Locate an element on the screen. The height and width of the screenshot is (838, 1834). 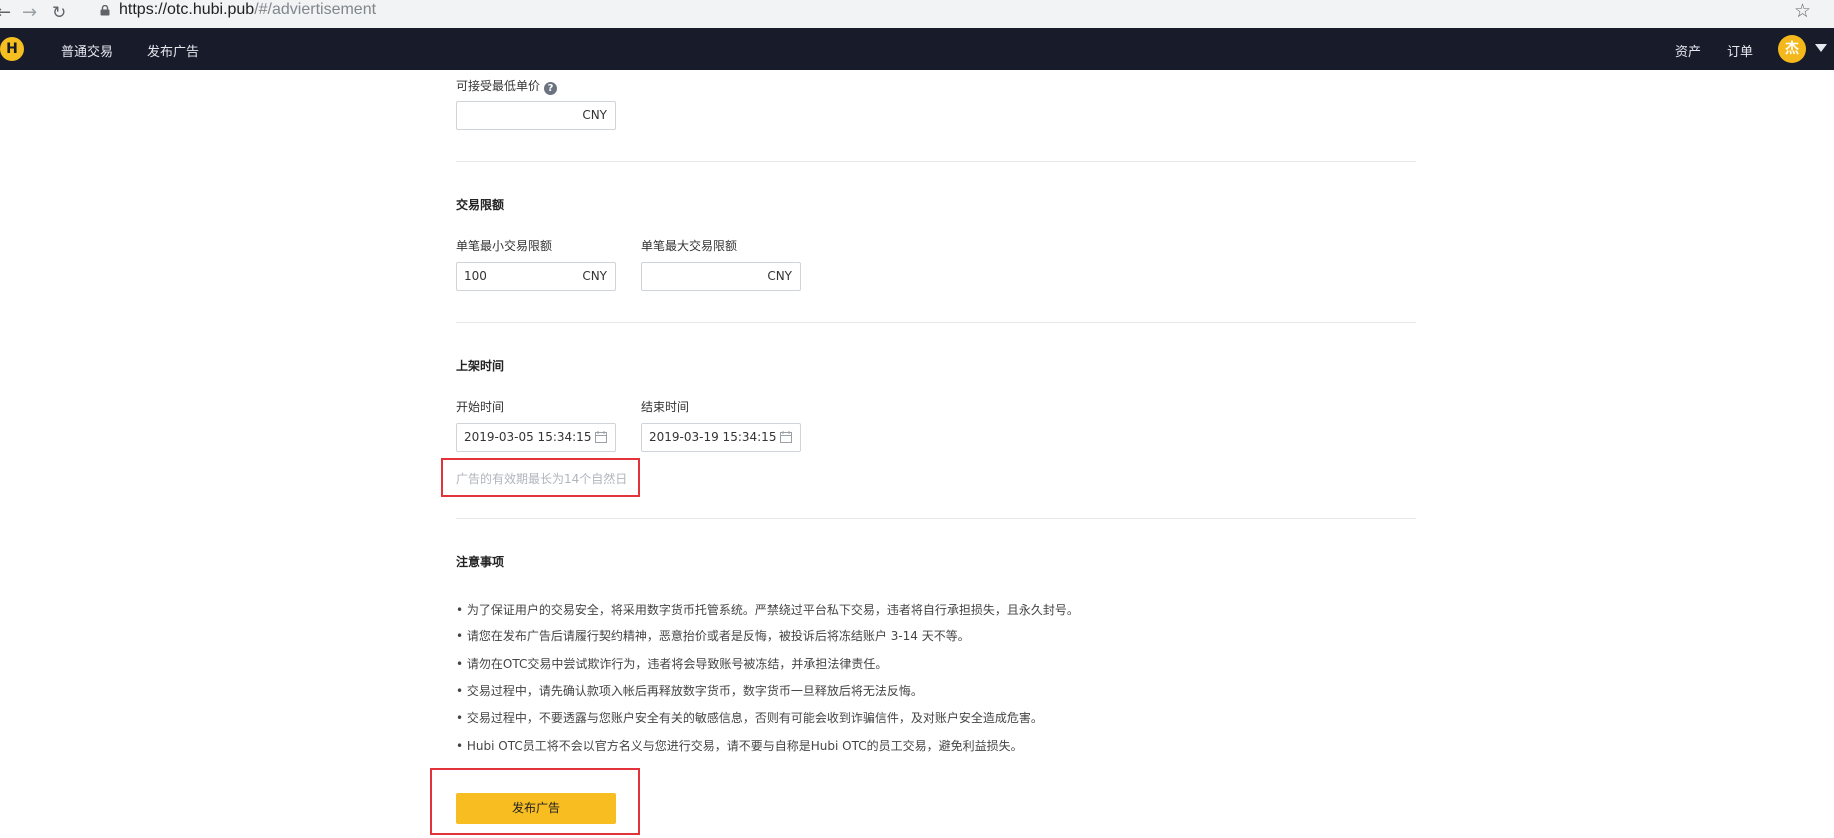
chevron-down-icon is located at coordinates (1821, 48).